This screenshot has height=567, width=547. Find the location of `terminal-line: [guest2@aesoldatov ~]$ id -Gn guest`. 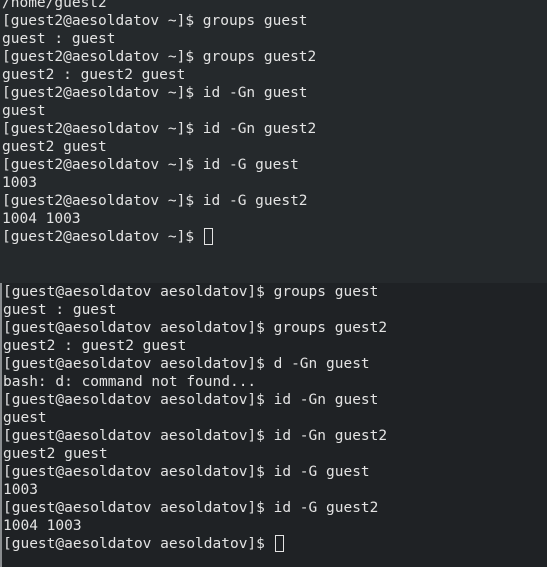

terminal-line: [guest2@aesoldatov ~]$ id -Gn guest is located at coordinates (155, 93).